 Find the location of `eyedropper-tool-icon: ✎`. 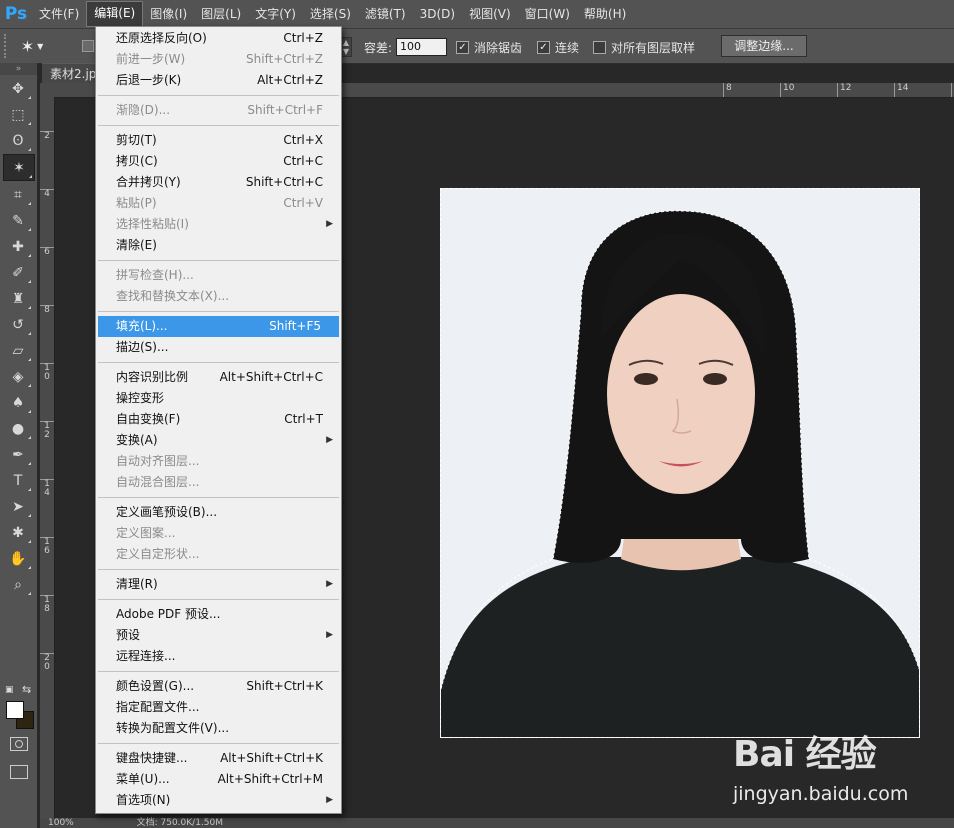

eyedropper-tool-icon: ✎ is located at coordinates (18, 220).